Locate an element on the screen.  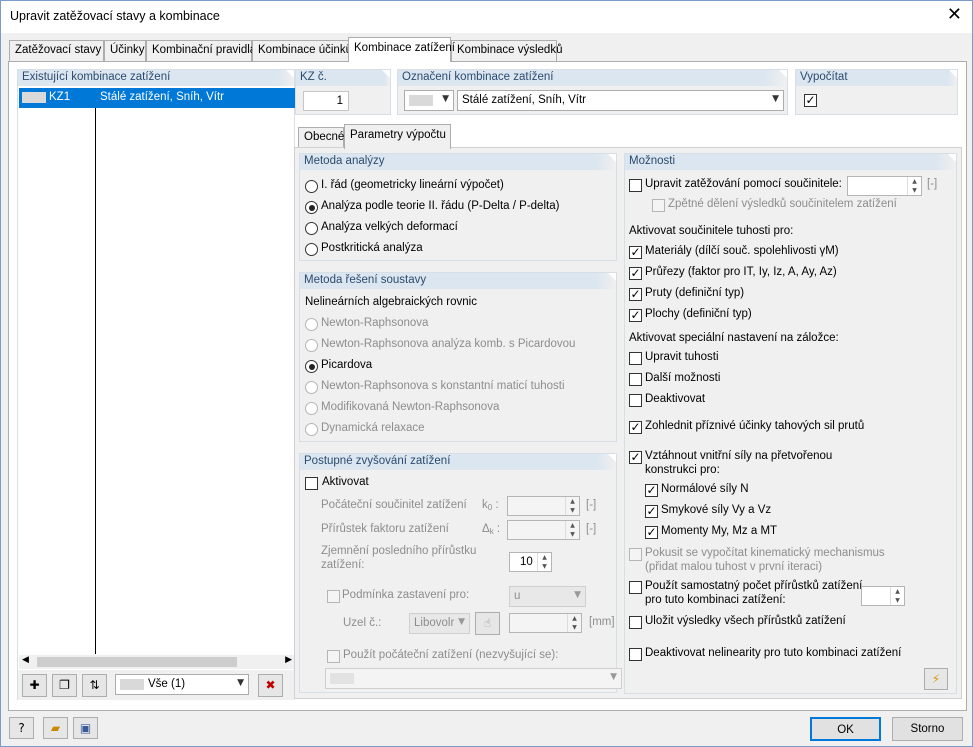
modify-load-label: Upravit zatěžování pomocí součinitele: is located at coordinates (743, 184).